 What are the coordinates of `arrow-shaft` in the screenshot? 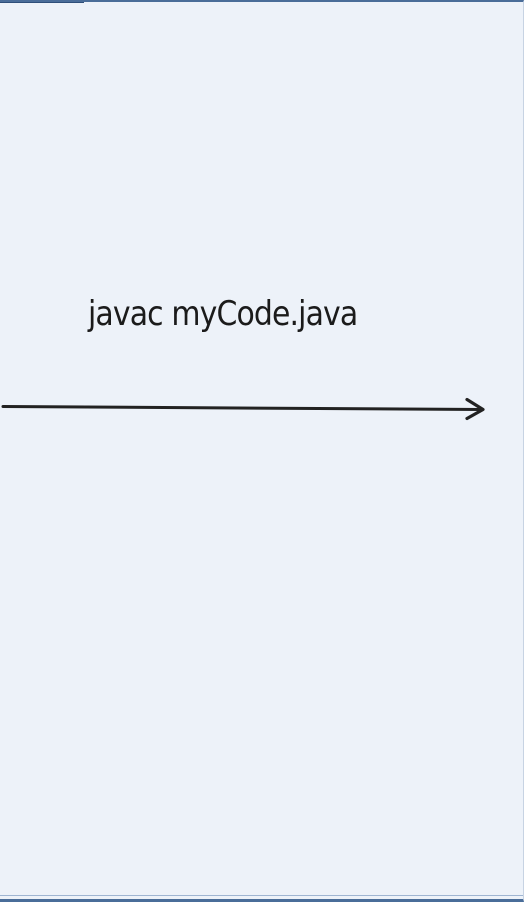 It's located at (242, 408).